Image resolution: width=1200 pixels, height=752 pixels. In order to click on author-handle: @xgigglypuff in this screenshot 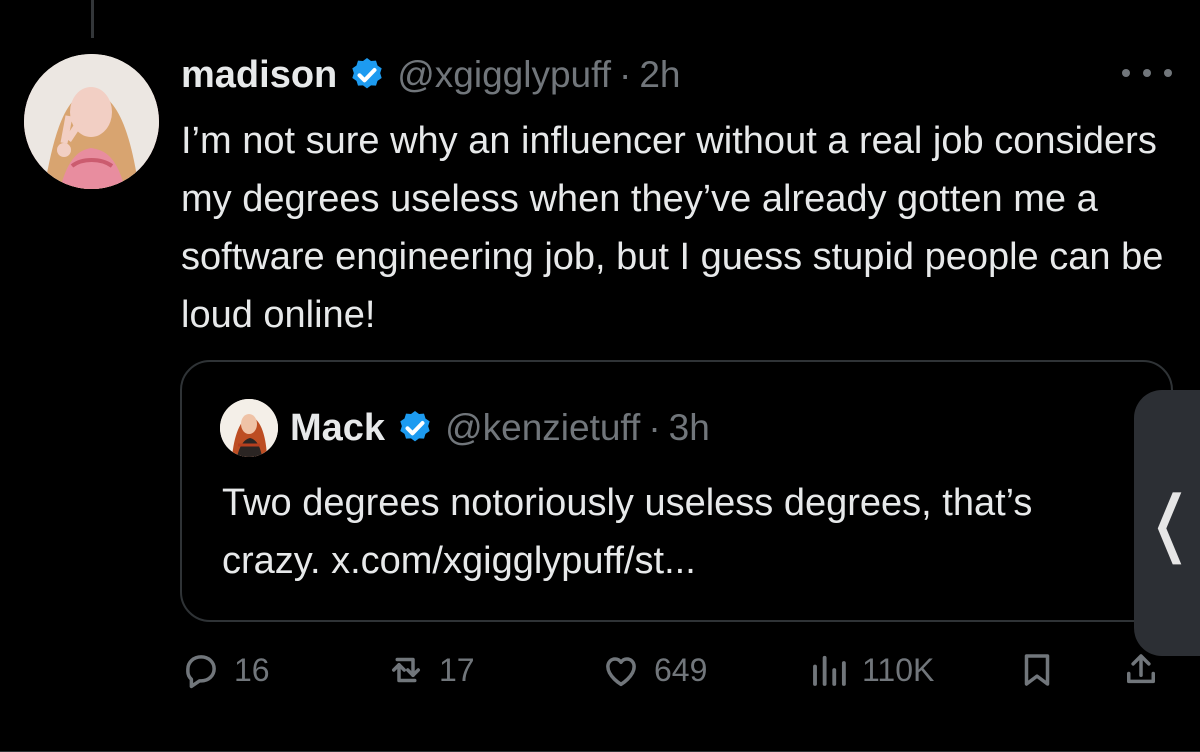, I will do `click(504, 75)`.